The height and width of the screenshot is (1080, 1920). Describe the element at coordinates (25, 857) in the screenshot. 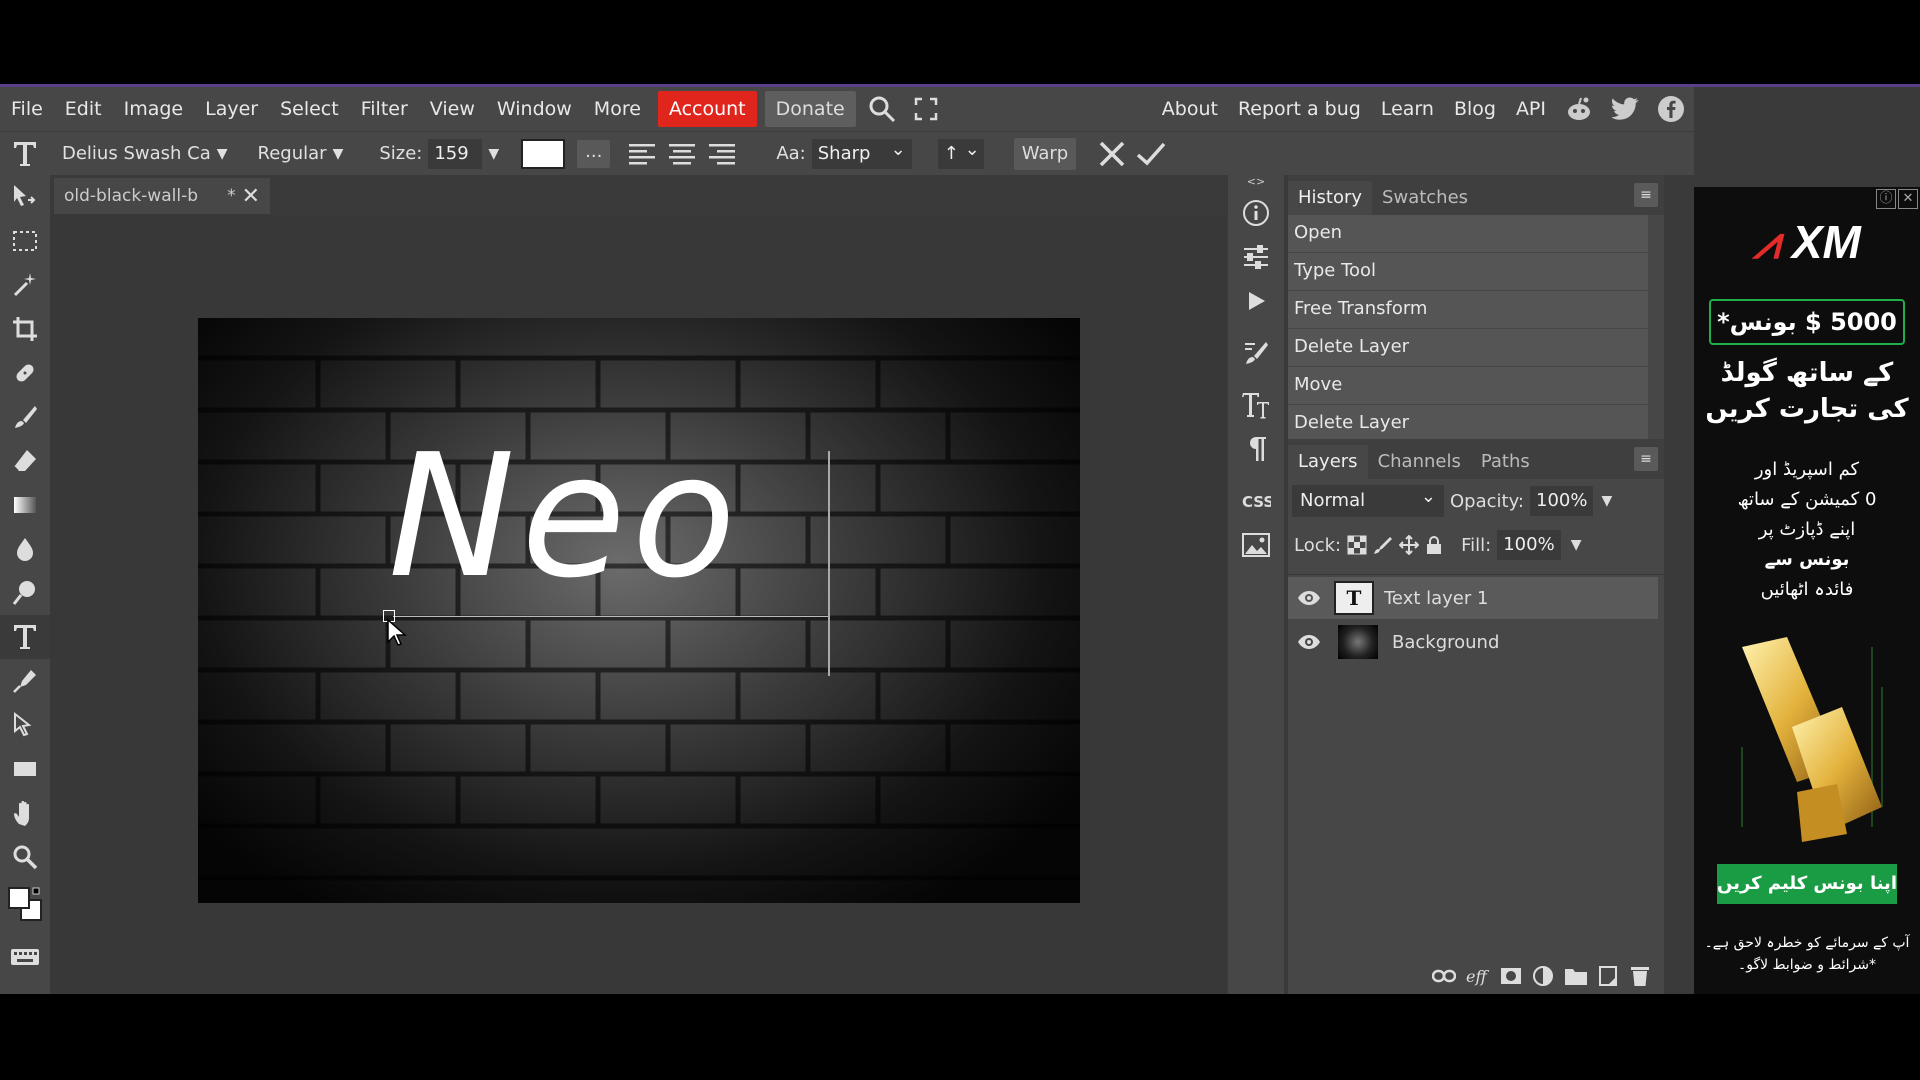

I see `zoom-tool-icon` at that location.